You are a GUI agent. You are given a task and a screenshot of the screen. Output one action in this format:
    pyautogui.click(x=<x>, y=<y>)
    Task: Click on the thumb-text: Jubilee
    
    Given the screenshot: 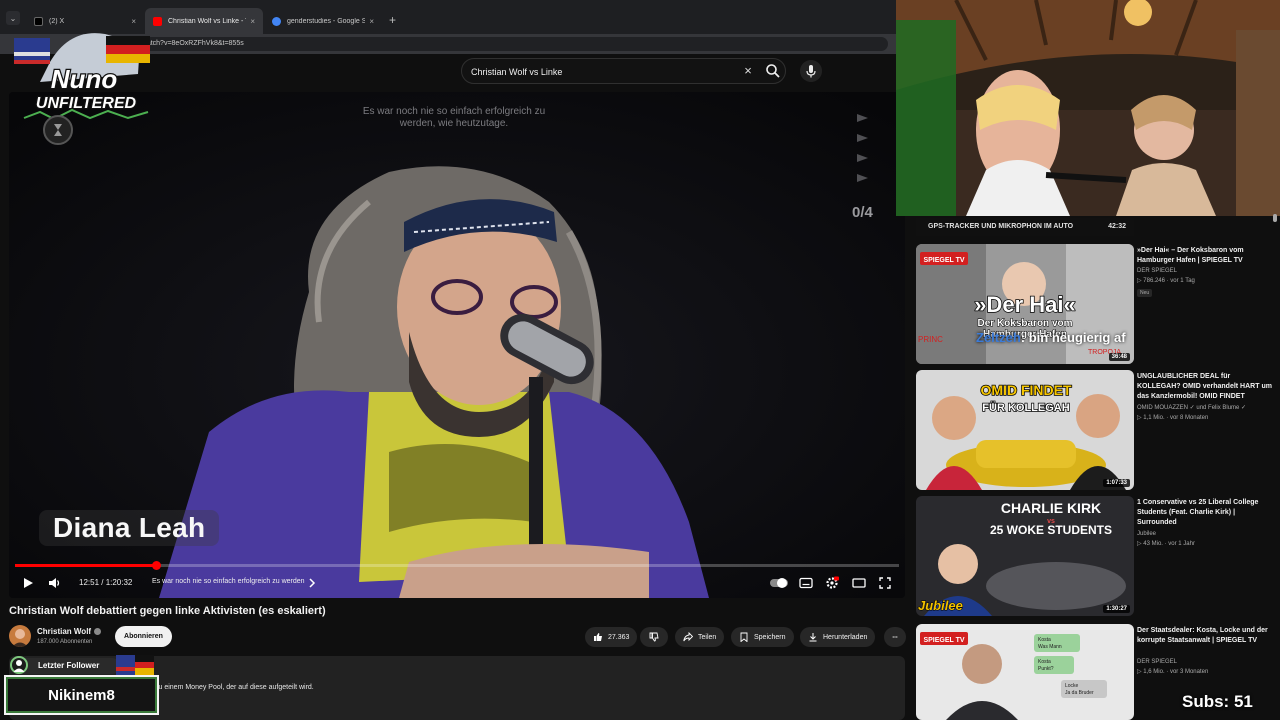 What is the action you would take?
    pyautogui.click(x=940, y=605)
    